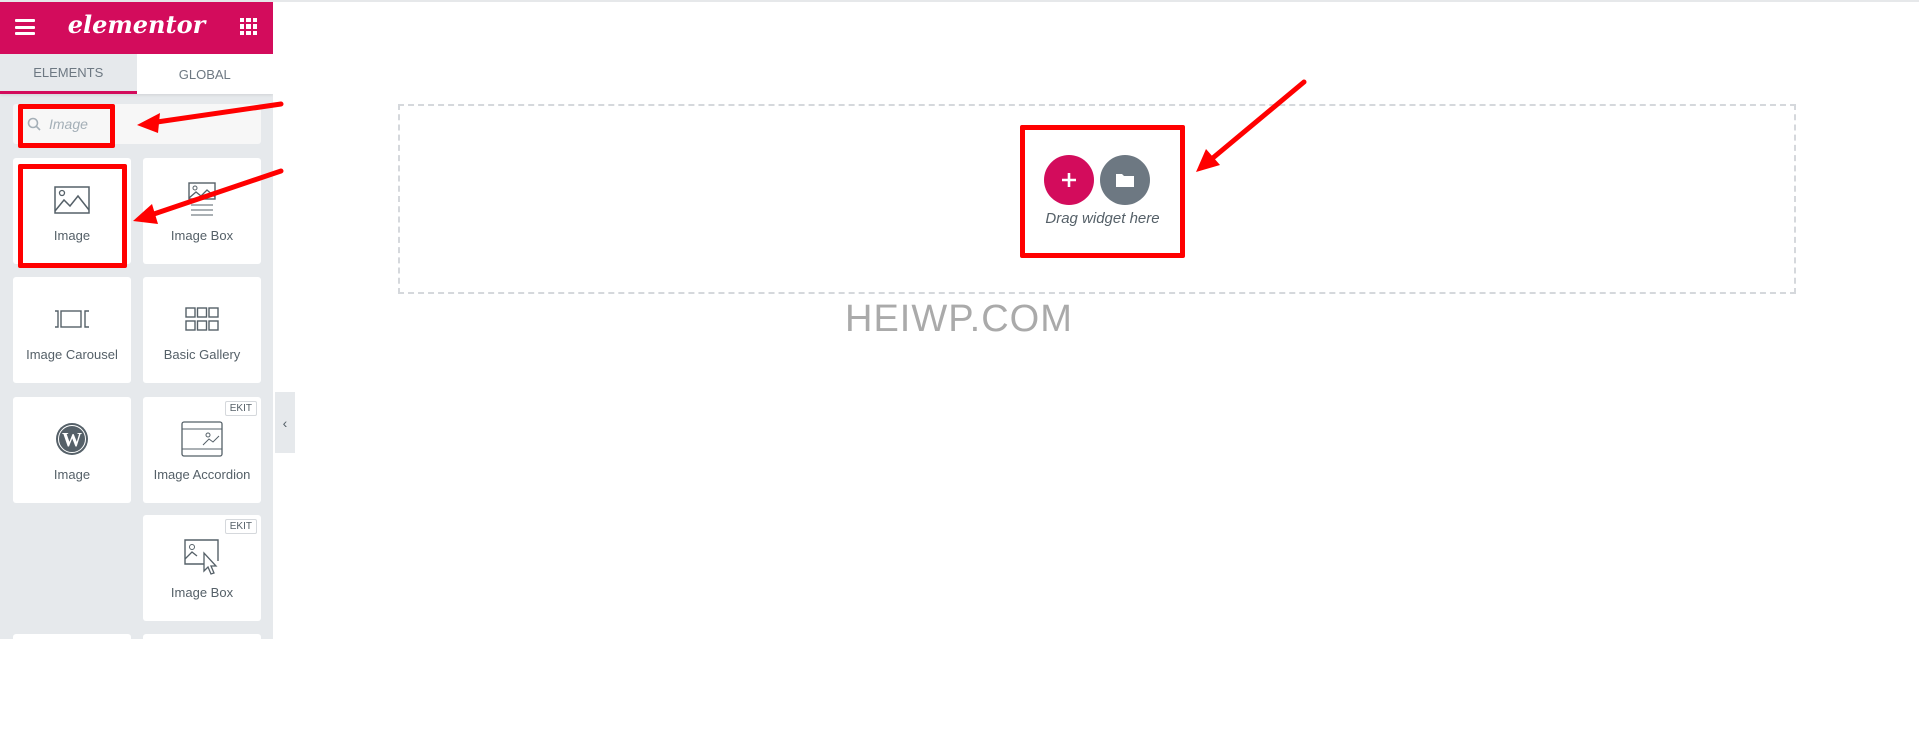  I want to click on arrow-to-drop-zone, so click(1256, 122).